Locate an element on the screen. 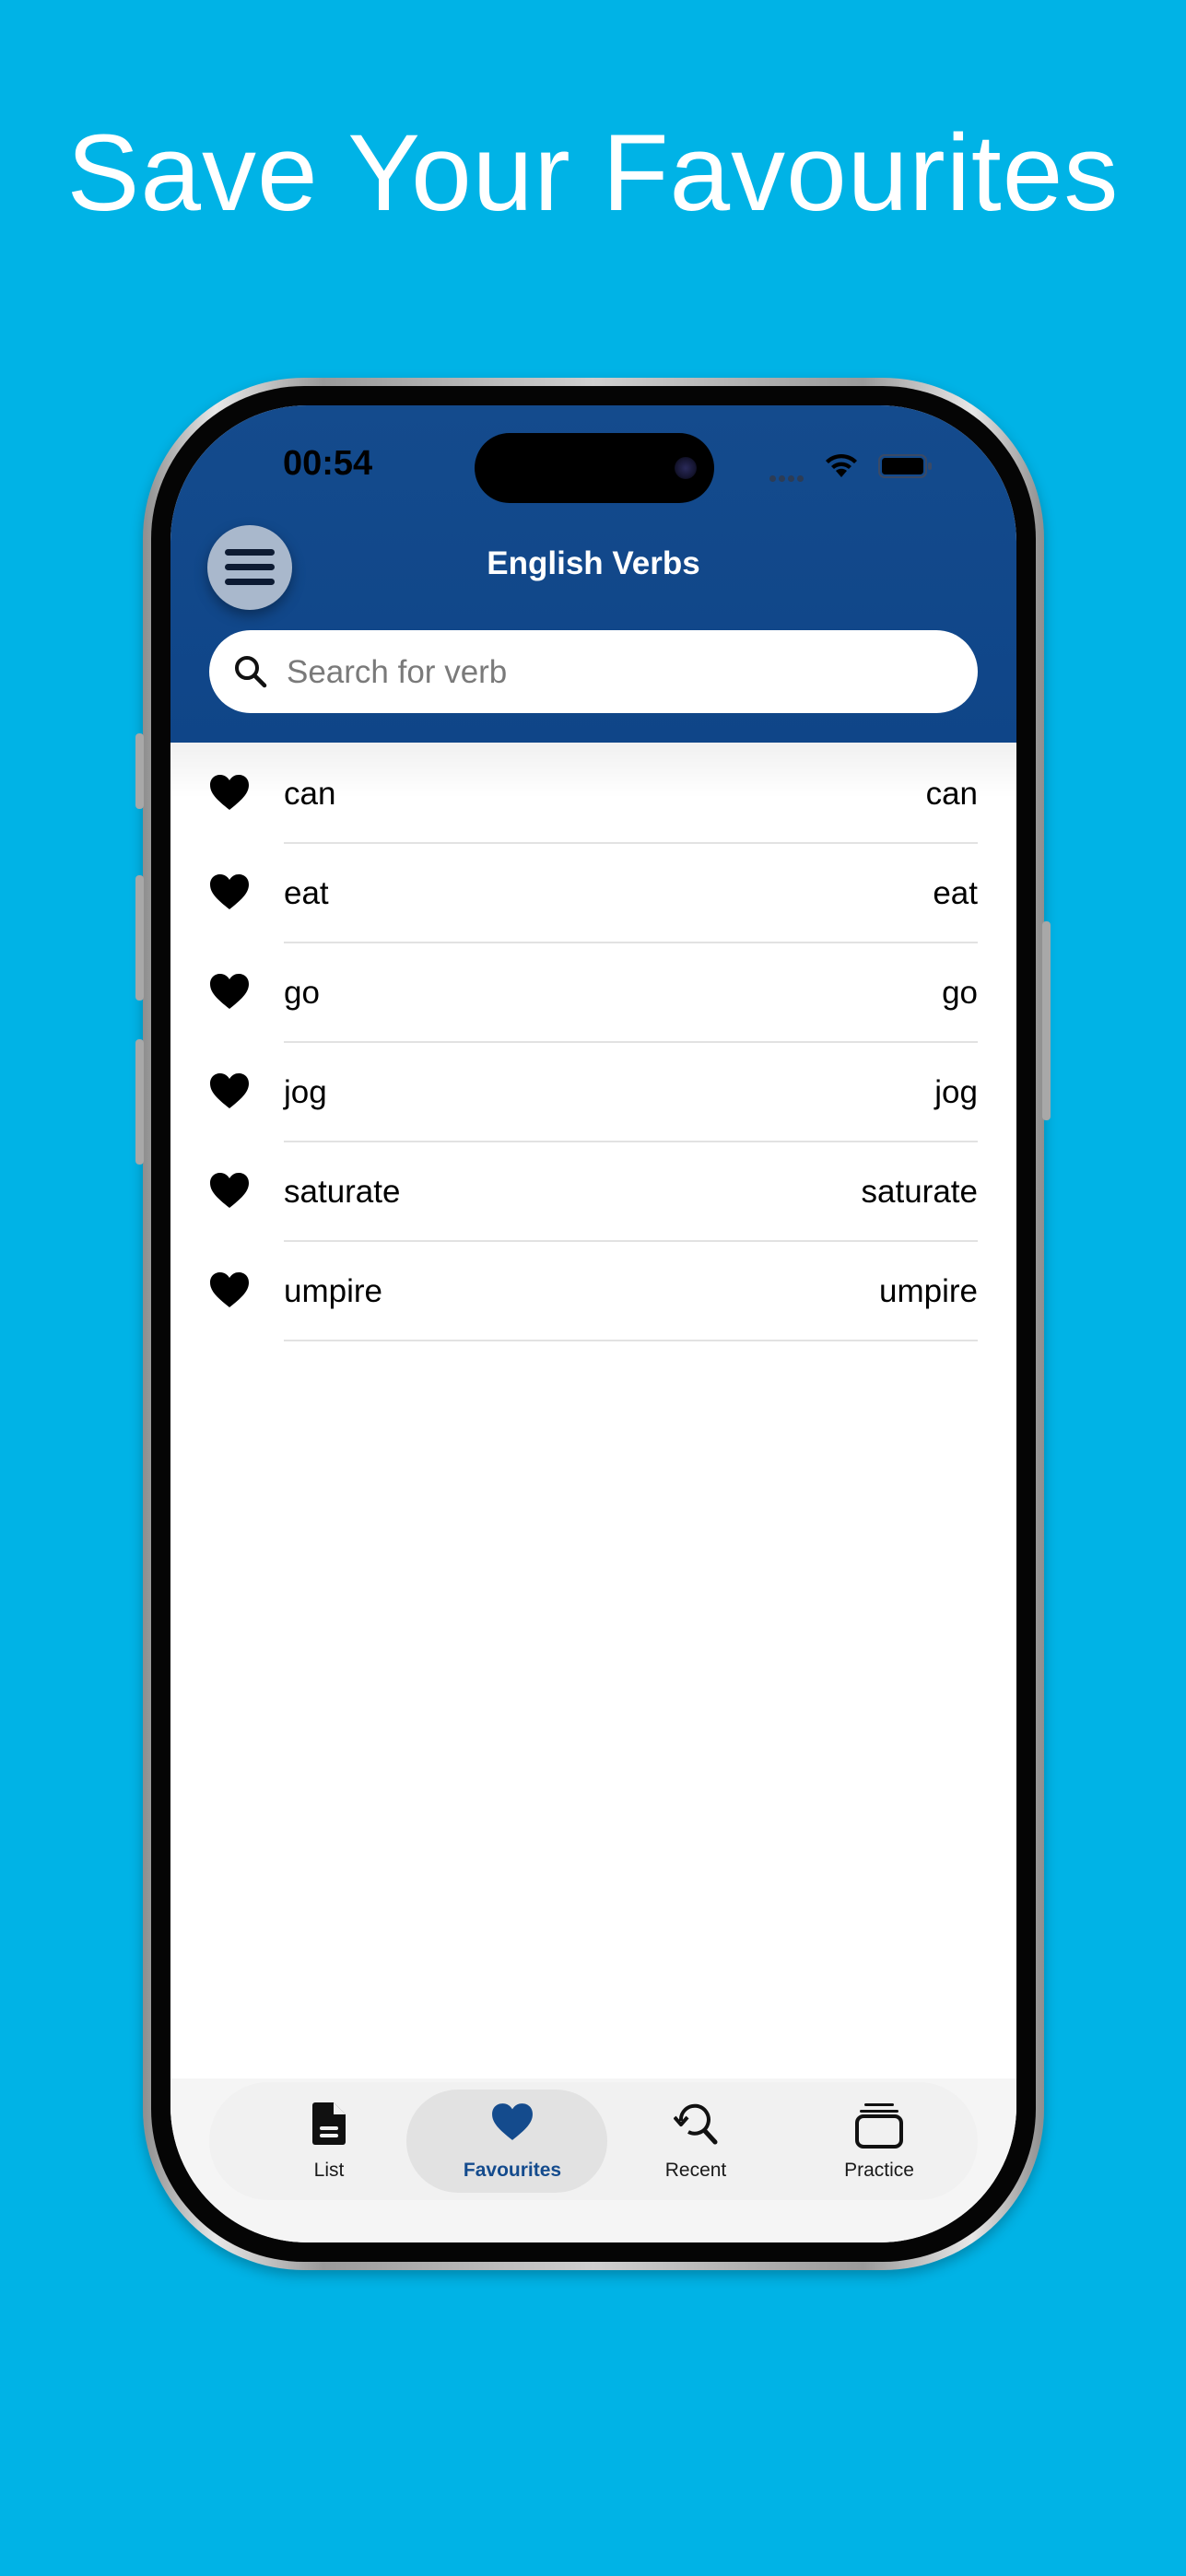  tab-practice: Practice is located at coordinates (879, 2141).